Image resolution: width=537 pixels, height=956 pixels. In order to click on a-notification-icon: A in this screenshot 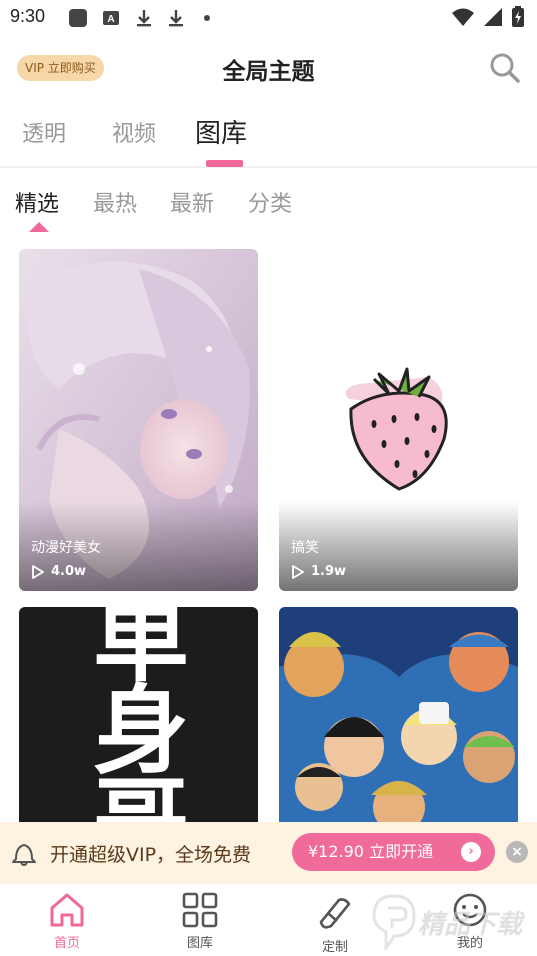, I will do `click(111, 18)`.